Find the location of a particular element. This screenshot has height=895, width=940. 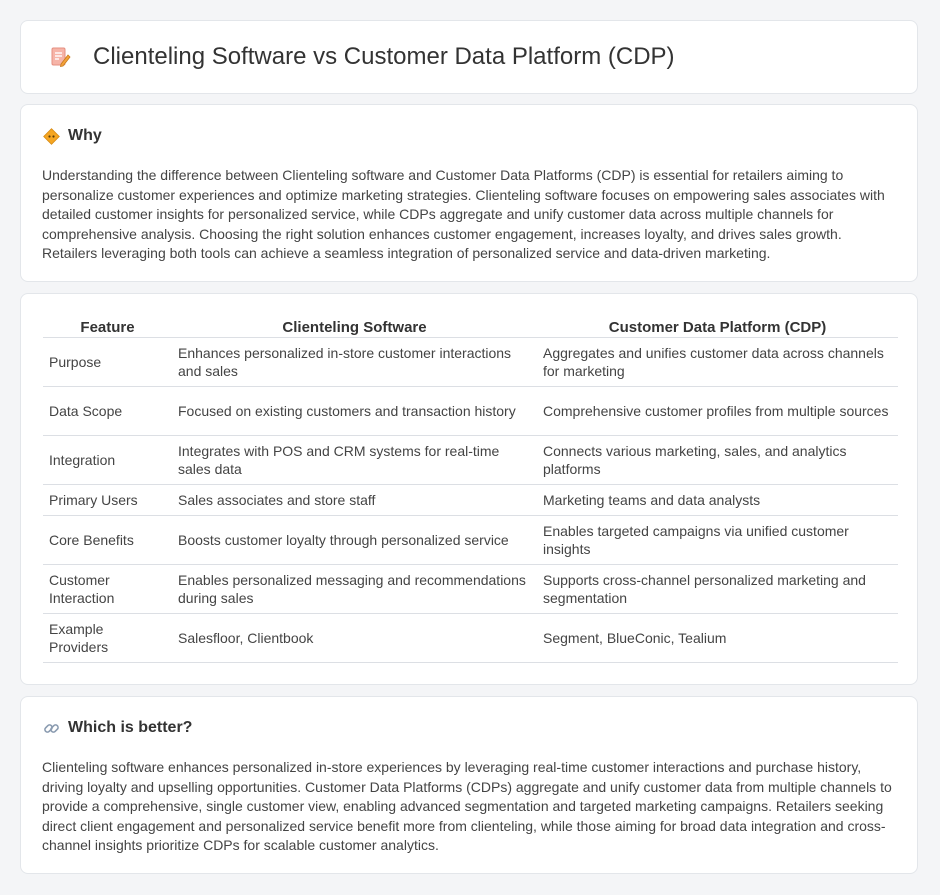

better-heading-row: Which is better? is located at coordinates (117, 728).